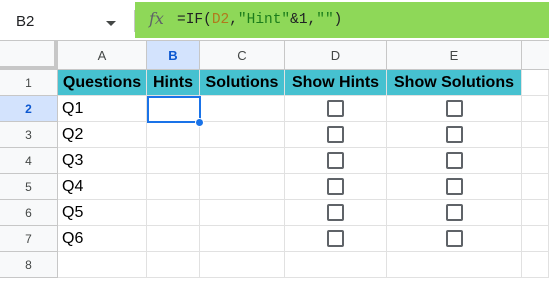 The image size is (549, 283). Describe the element at coordinates (29, 239) in the screenshot. I see `row-header-7: 7` at that location.